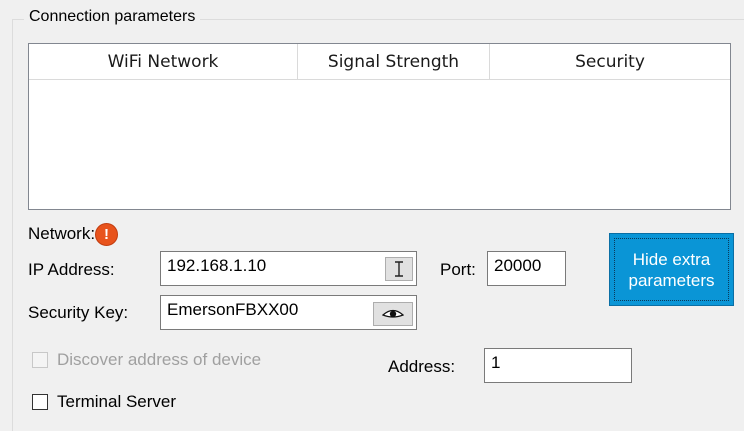 This screenshot has width=744, height=431. What do you see at coordinates (558, 365) in the screenshot?
I see `address-field: 1` at bounding box center [558, 365].